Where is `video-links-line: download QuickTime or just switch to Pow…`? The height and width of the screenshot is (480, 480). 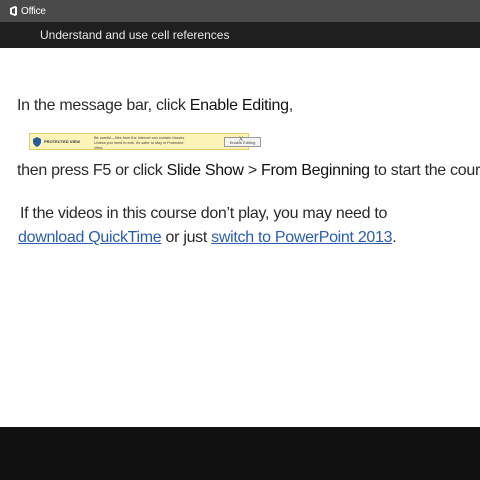
video-links-line: download QuickTime or just switch to Pow… is located at coordinates (207, 238).